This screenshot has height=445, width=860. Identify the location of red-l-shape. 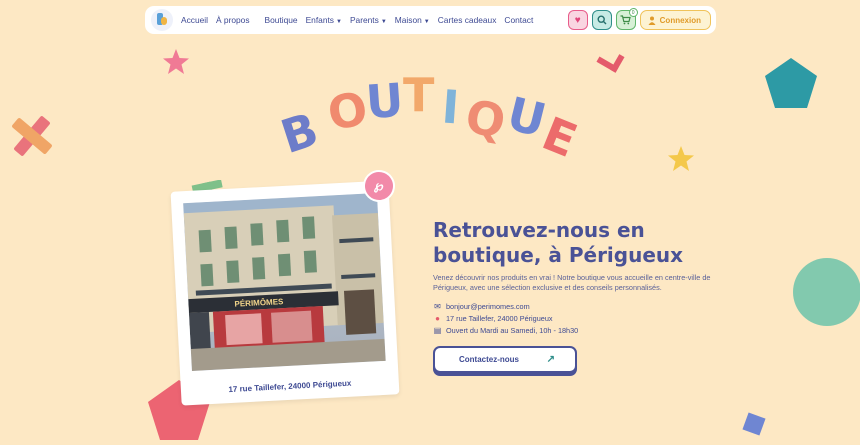
(610, 63).